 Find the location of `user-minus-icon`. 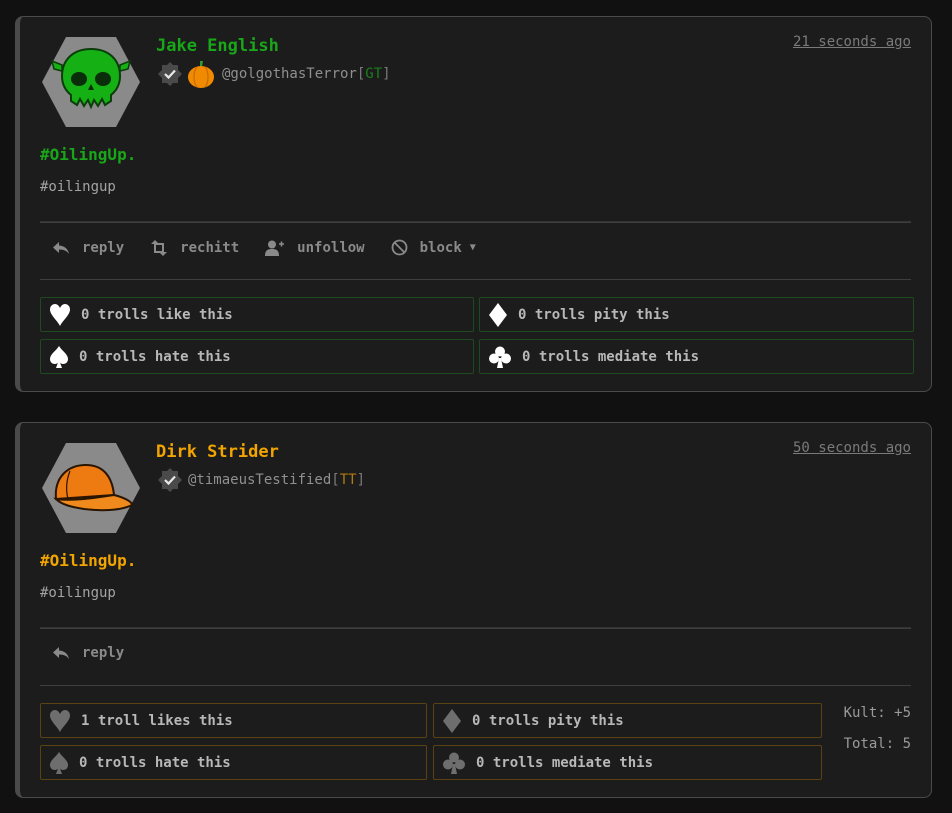

user-minus-icon is located at coordinates (275, 248).